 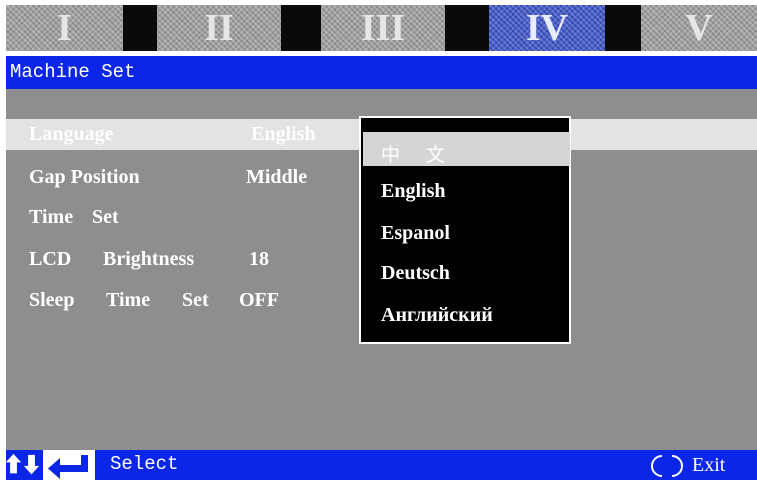 What do you see at coordinates (381, 465) in the screenshot?
I see `footer-bar: Select Exit` at bounding box center [381, 465].